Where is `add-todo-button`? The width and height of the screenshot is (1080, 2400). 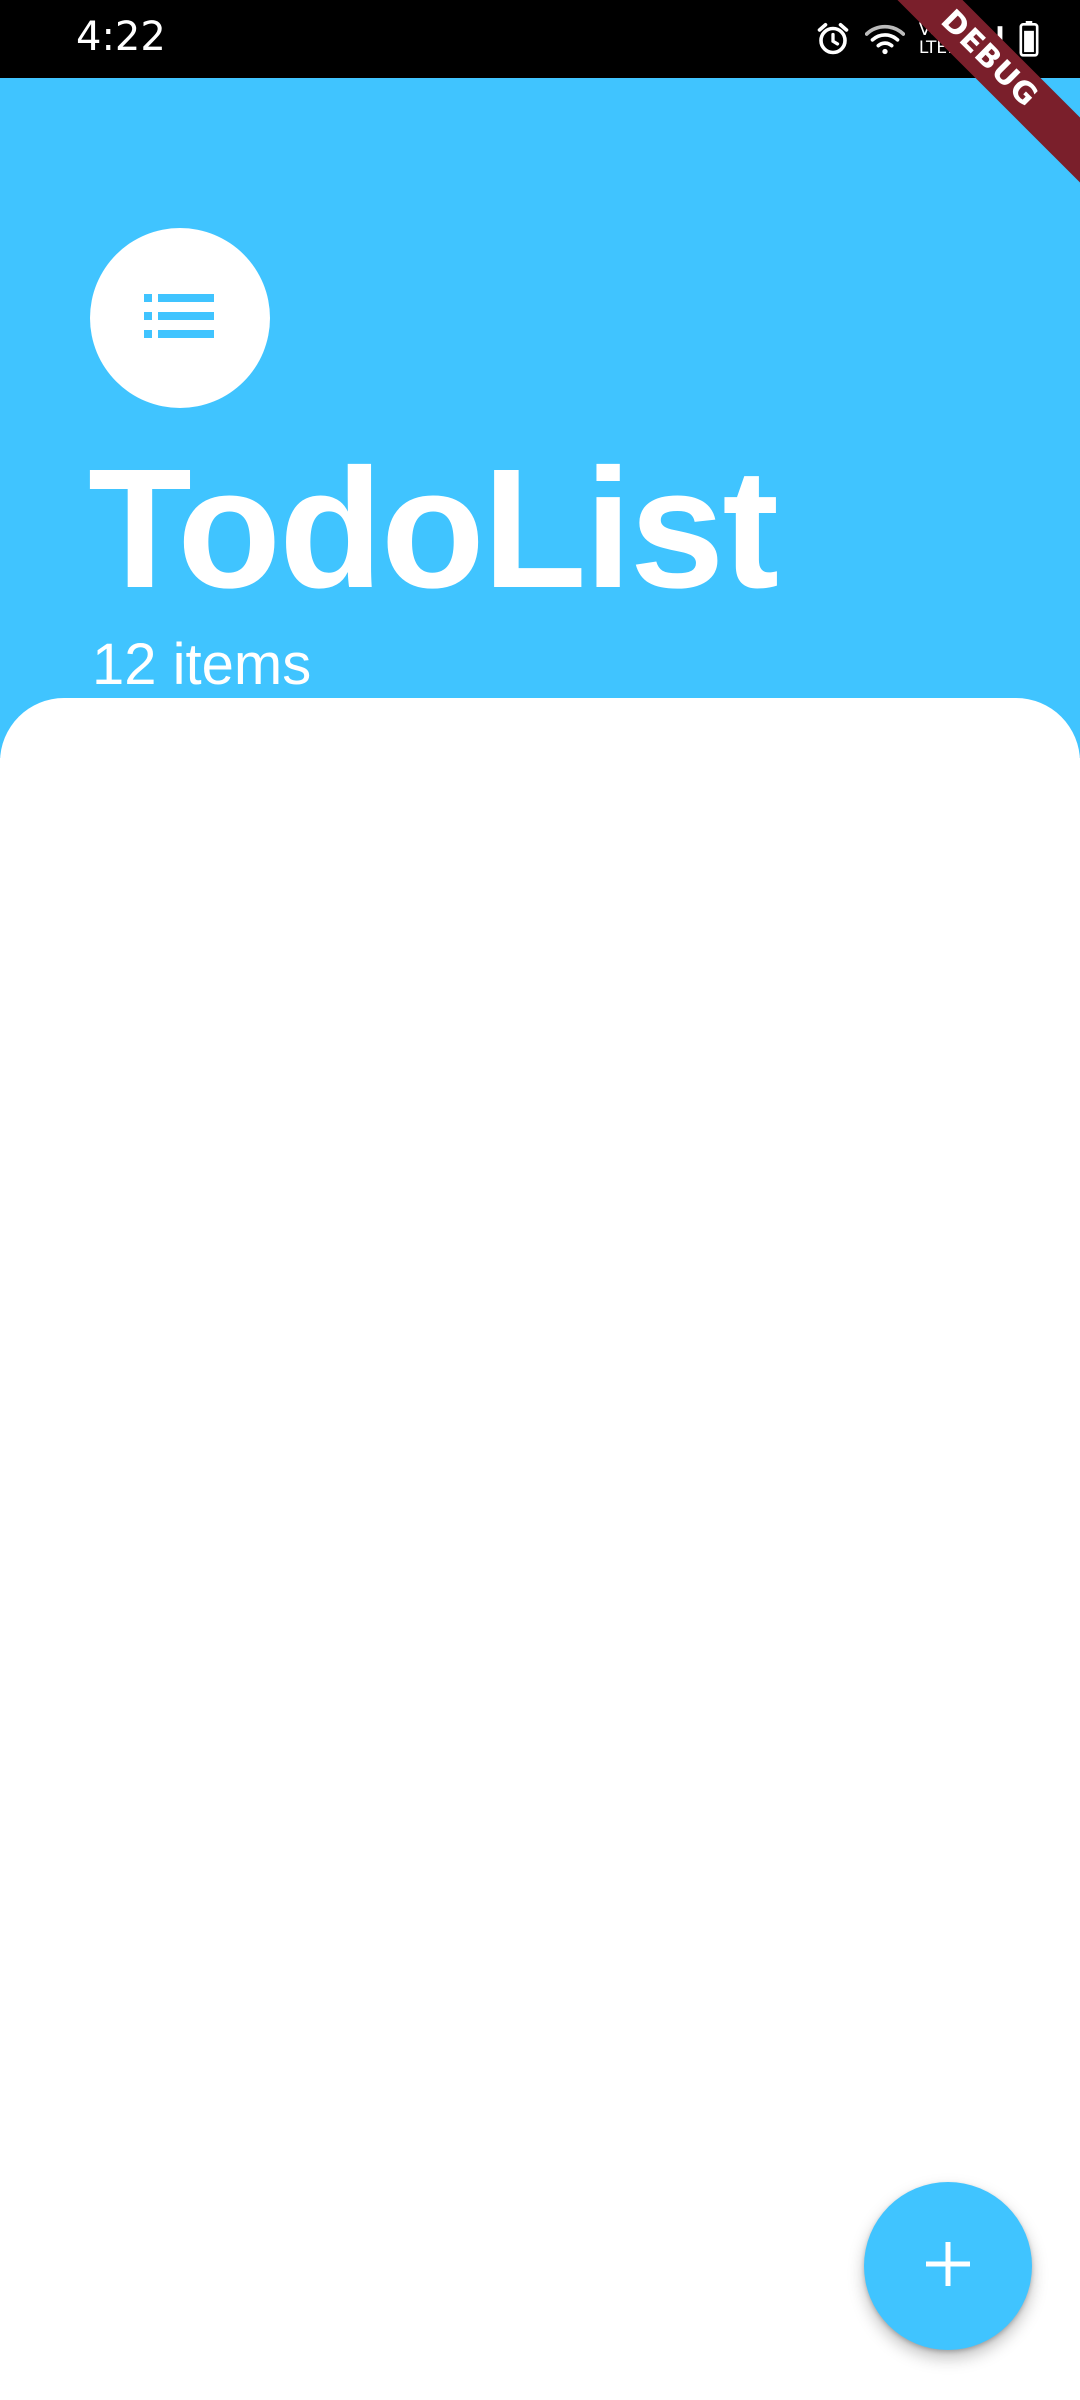 add-todo-button is located at coordinates (948, 2266).